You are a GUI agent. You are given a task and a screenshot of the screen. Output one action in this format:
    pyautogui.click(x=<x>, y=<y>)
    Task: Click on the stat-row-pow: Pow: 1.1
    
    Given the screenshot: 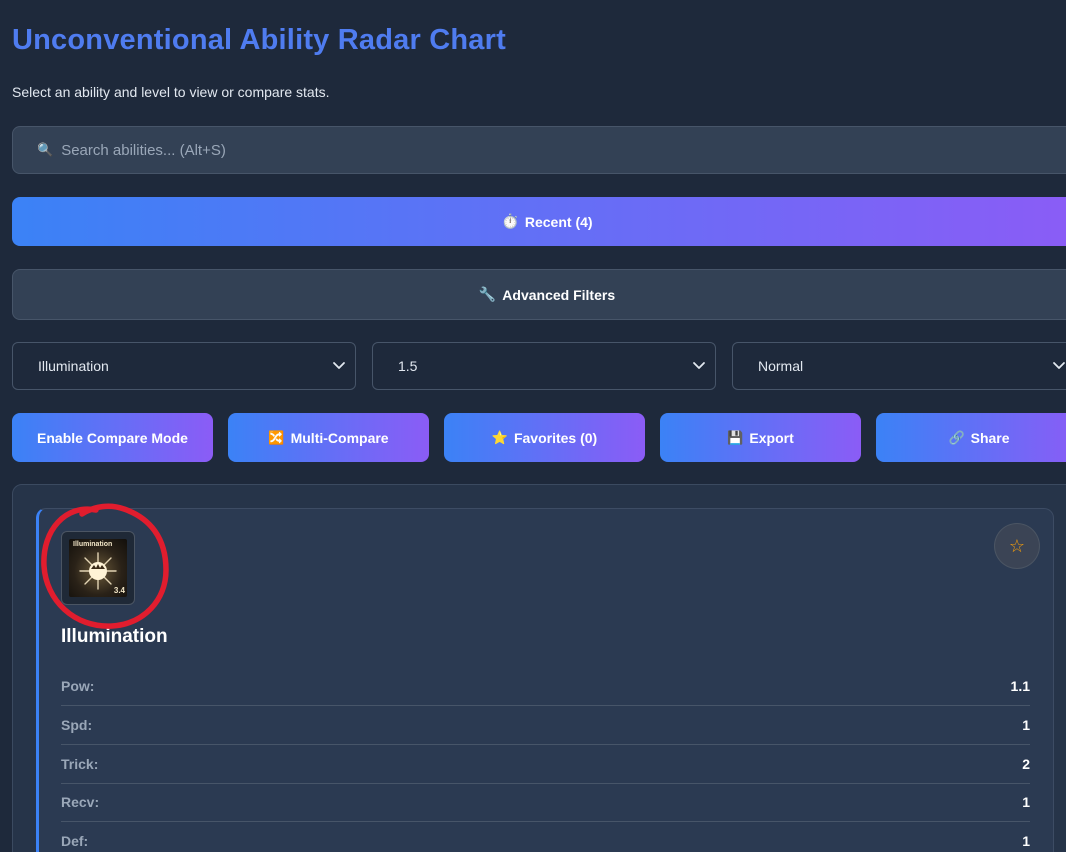 What is the action you would take?
    pyautogui.click(x=545, y=686)
    